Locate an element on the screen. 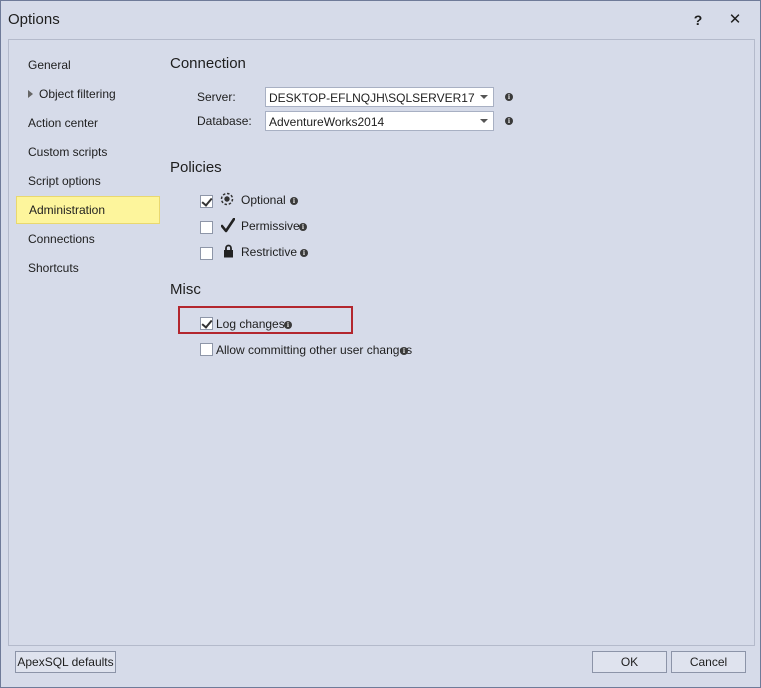 The height and width of the screenshot is (688, 761). title-bar: Options ? ✕ is located at coordinates (380, 20).